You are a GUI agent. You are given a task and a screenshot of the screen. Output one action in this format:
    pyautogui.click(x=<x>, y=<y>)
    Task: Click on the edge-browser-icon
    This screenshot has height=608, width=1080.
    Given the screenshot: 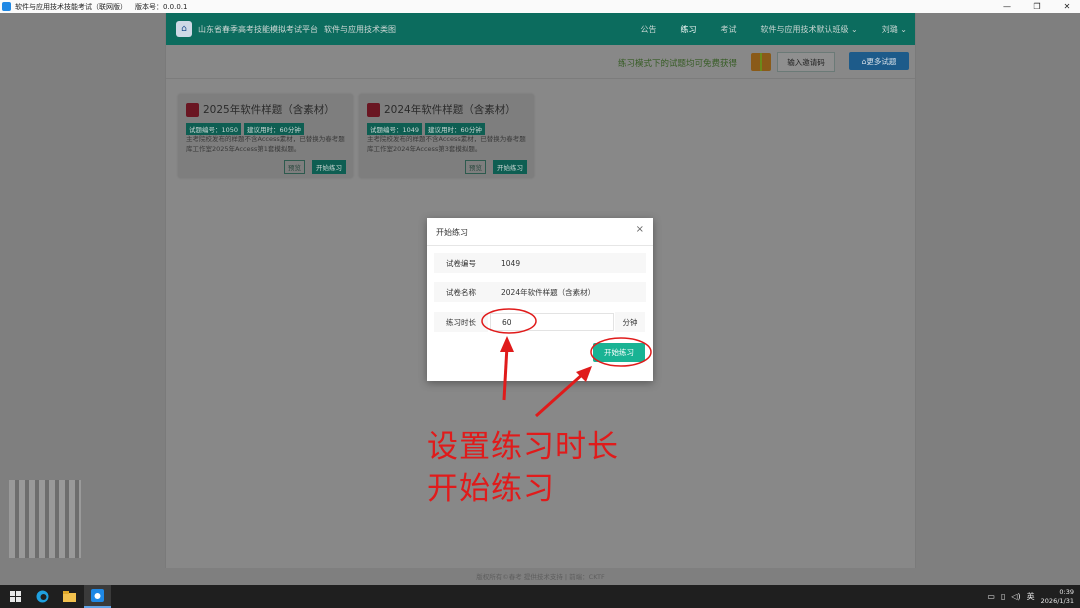 What is the action you would take?
    pyautogui.click(x=42, y=596)
    